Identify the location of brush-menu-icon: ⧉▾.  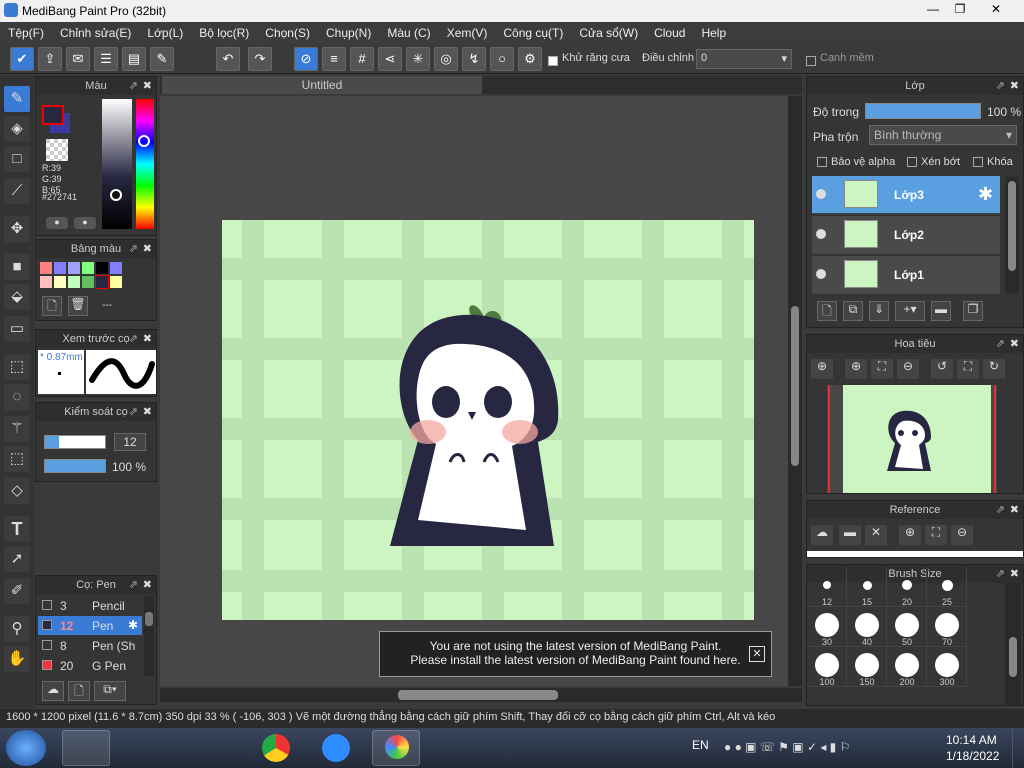
(110, 691).